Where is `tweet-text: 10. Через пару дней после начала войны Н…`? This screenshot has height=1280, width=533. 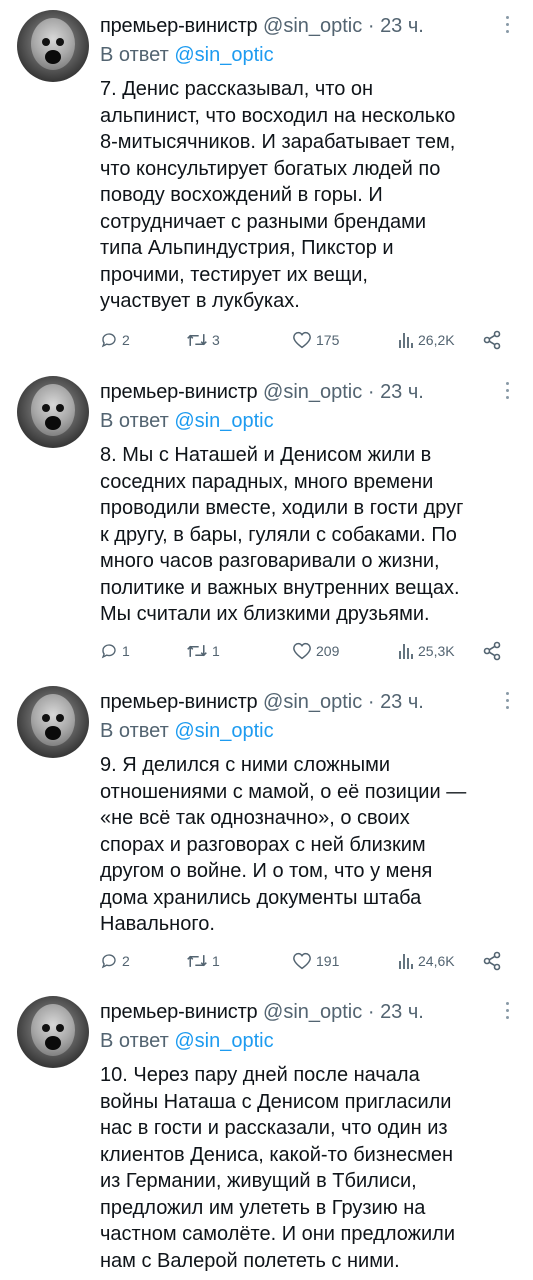
tweet-text: 10. Через пару дней после начала войны Н… is located at coordinates (310, 1168).